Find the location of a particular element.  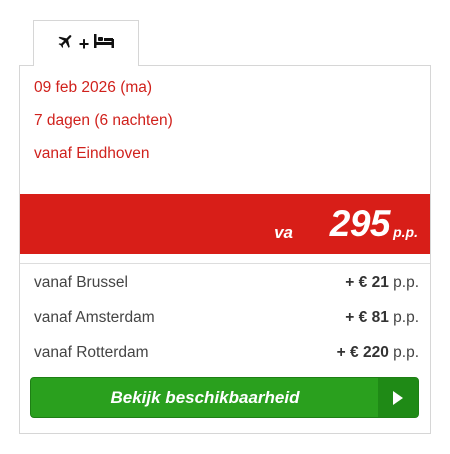

airplane-icon is located at coordinates (66, 43).